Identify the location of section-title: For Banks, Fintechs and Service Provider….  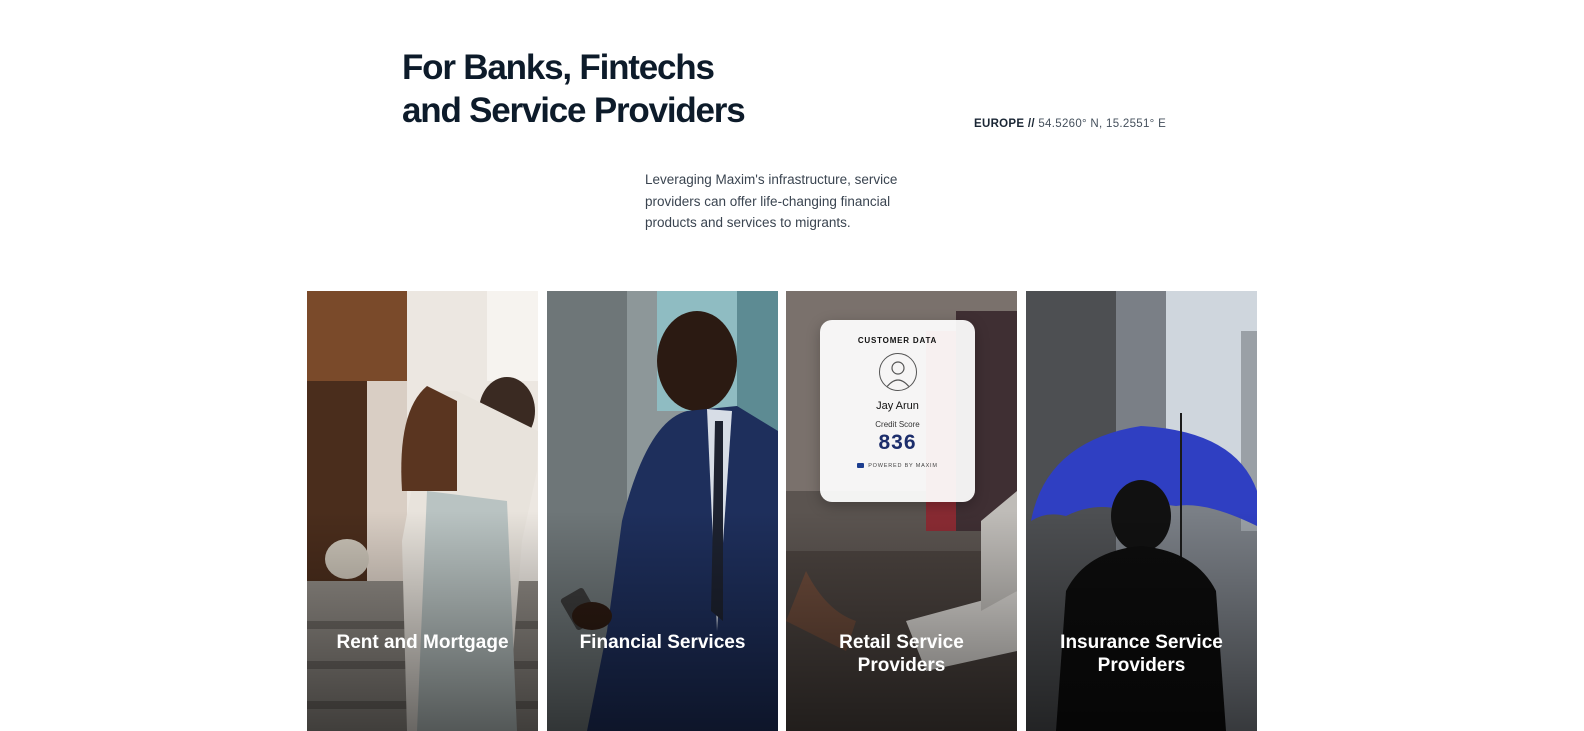
(574, 89).